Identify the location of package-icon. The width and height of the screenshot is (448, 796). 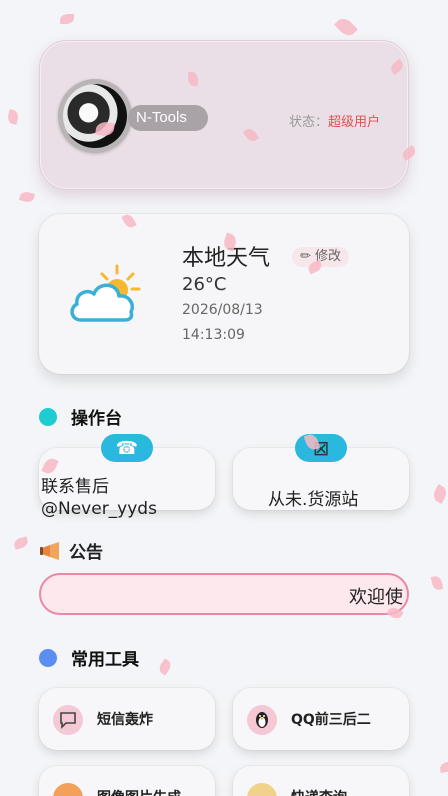
(262, 789).